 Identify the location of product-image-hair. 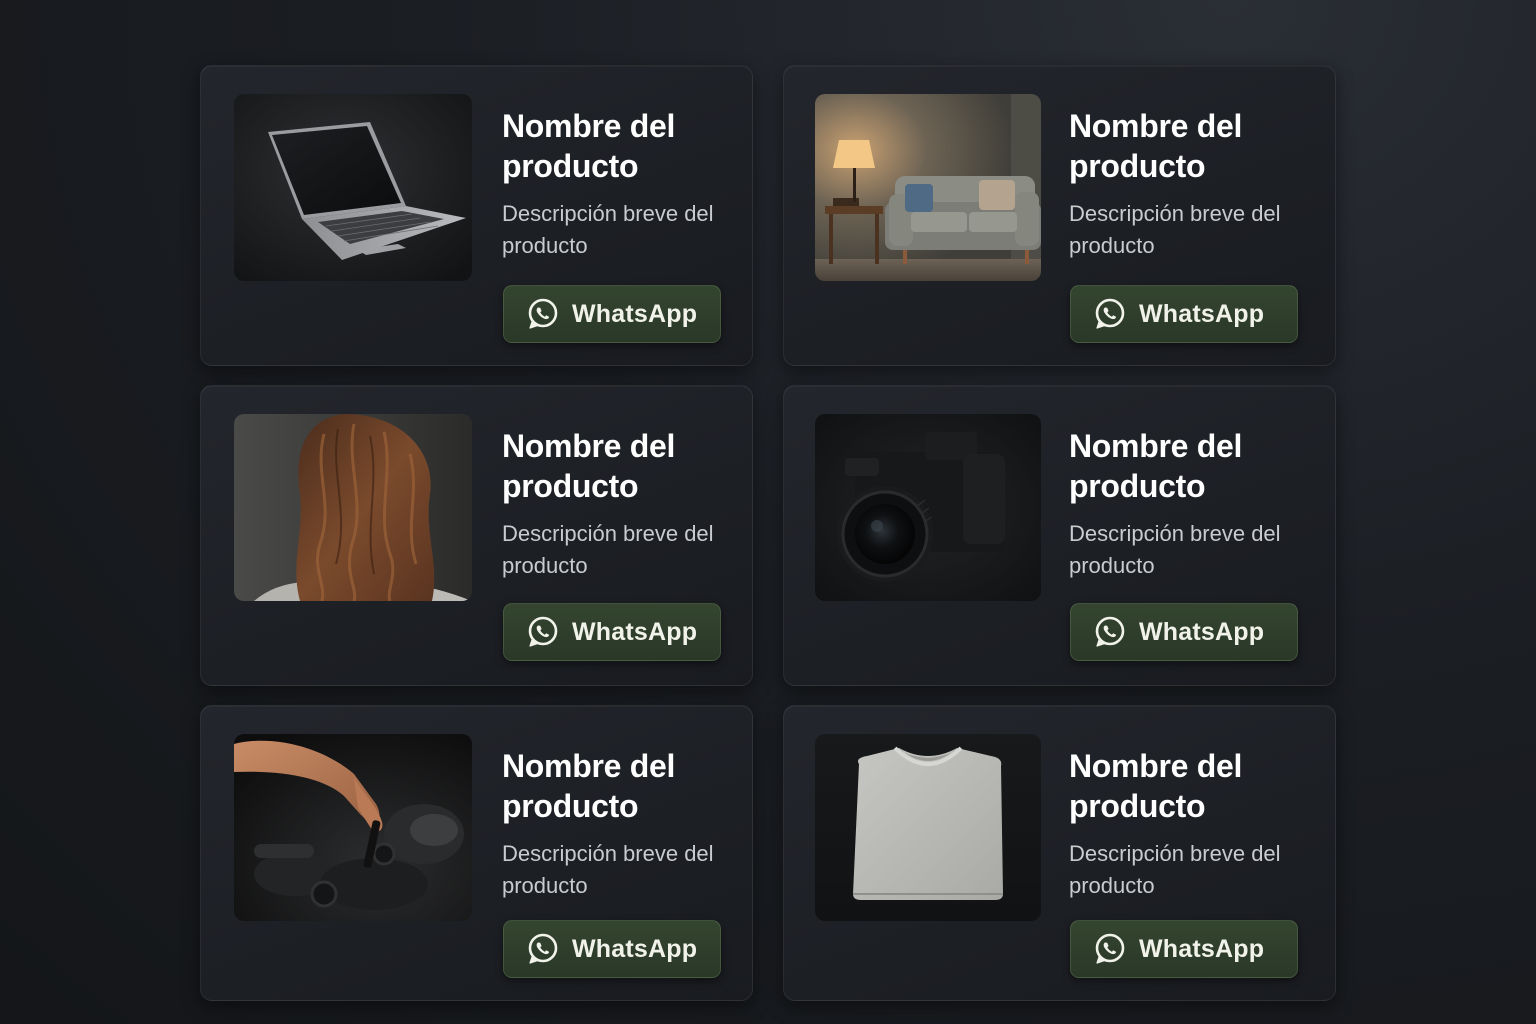
(353, 507).